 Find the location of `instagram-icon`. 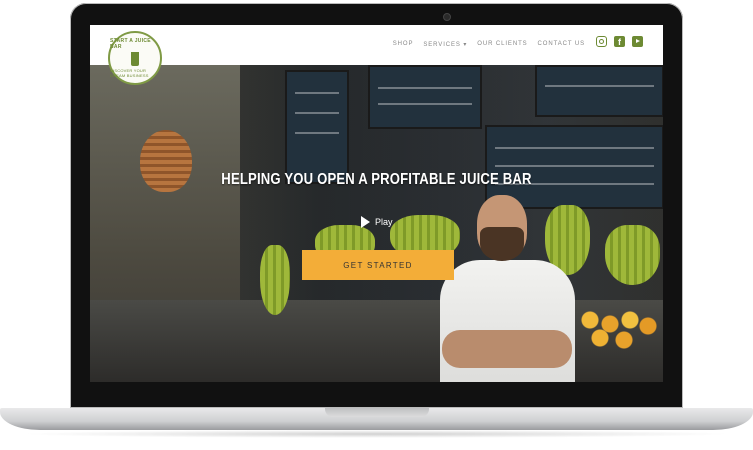

instagram-icon is located at coordinates (601, 41).